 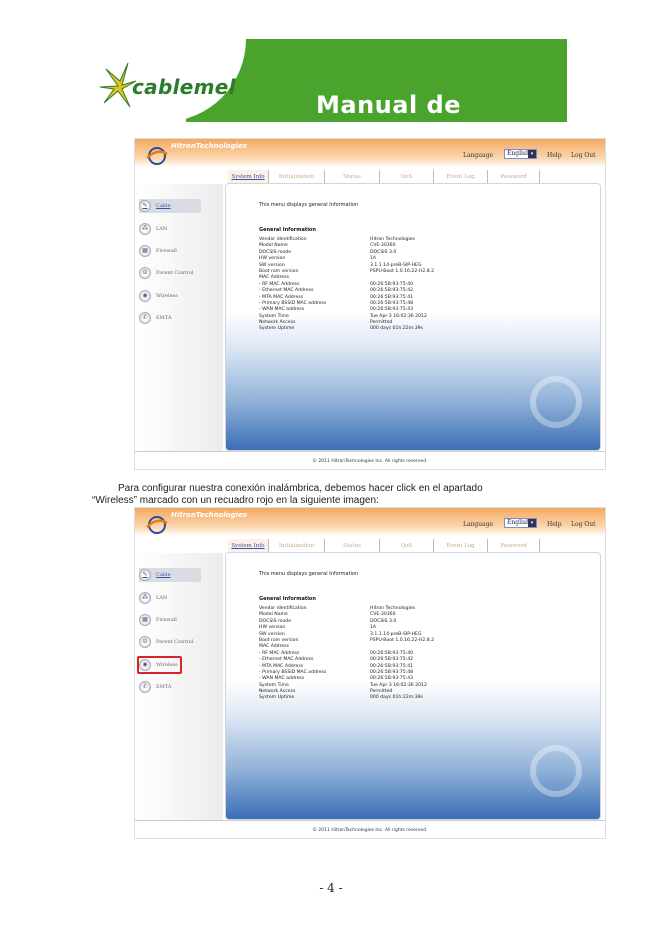 What do you see at coordinates (163, 575) in the screenshot?
I see `sidebar-label: Cable` at bounding box center [163, 575].